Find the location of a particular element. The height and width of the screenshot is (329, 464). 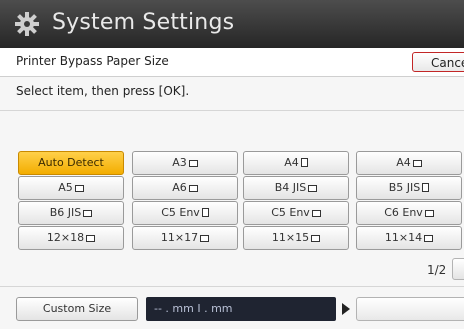

option-label: B6 JIS is located at coordinates (65, 212).